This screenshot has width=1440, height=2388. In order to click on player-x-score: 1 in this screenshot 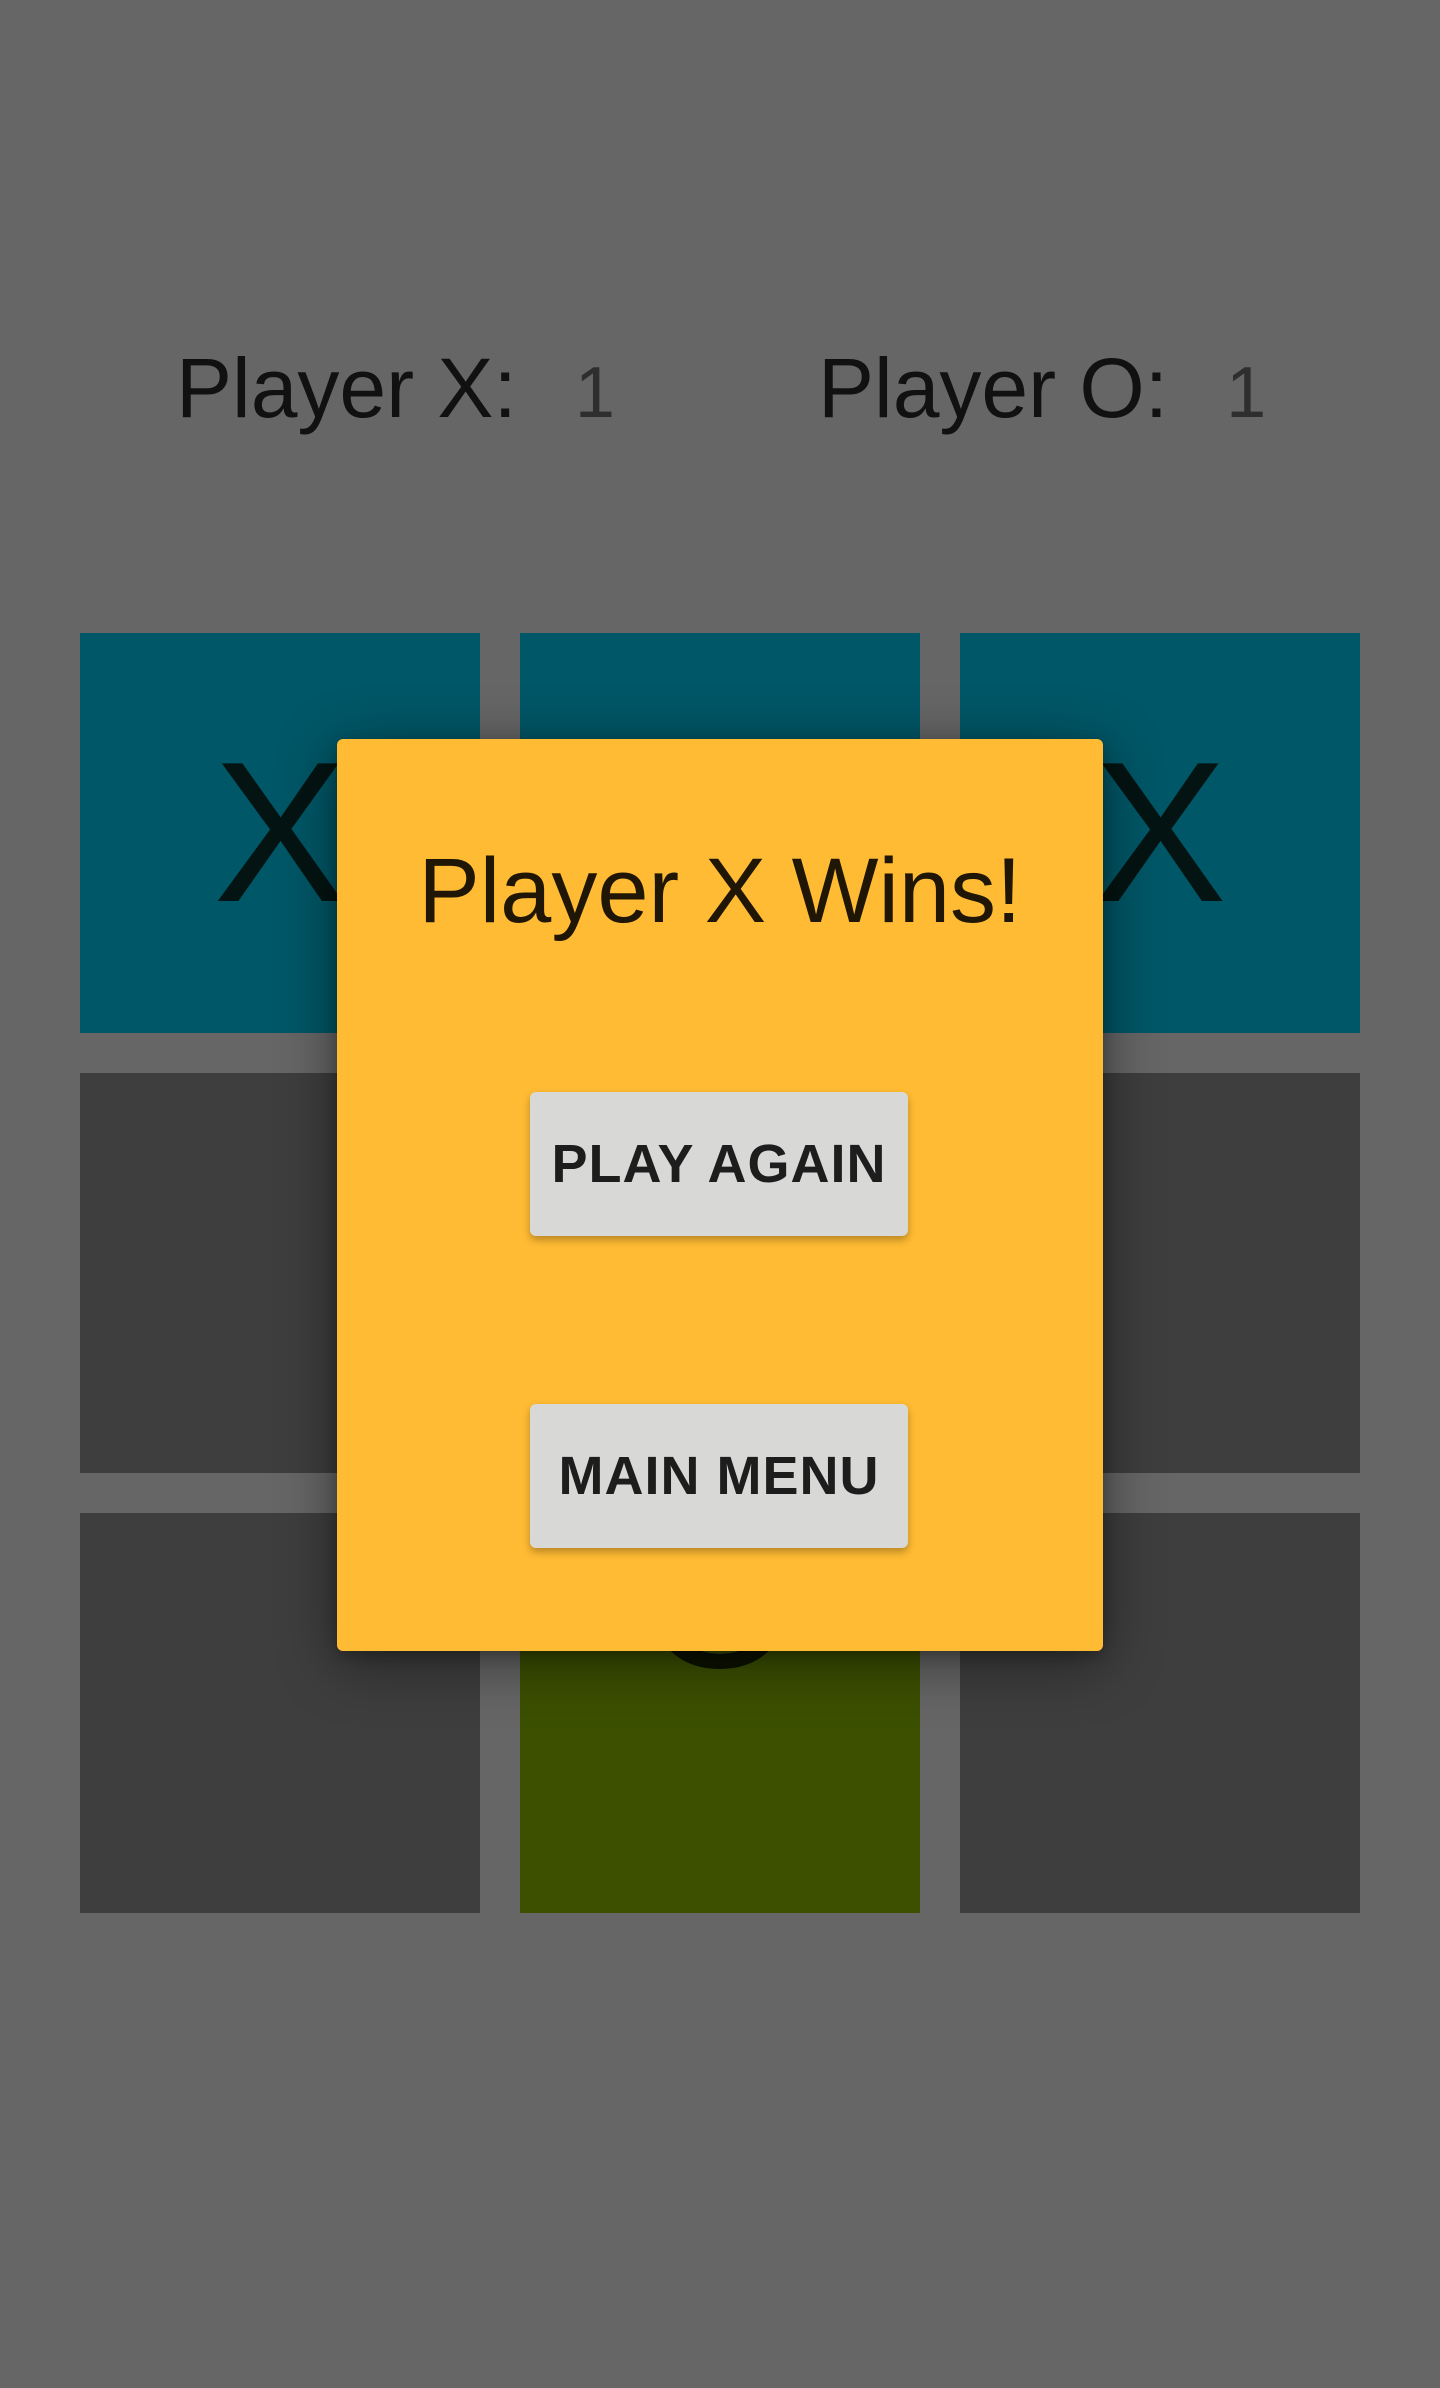, I will do `click(594, 393)`.